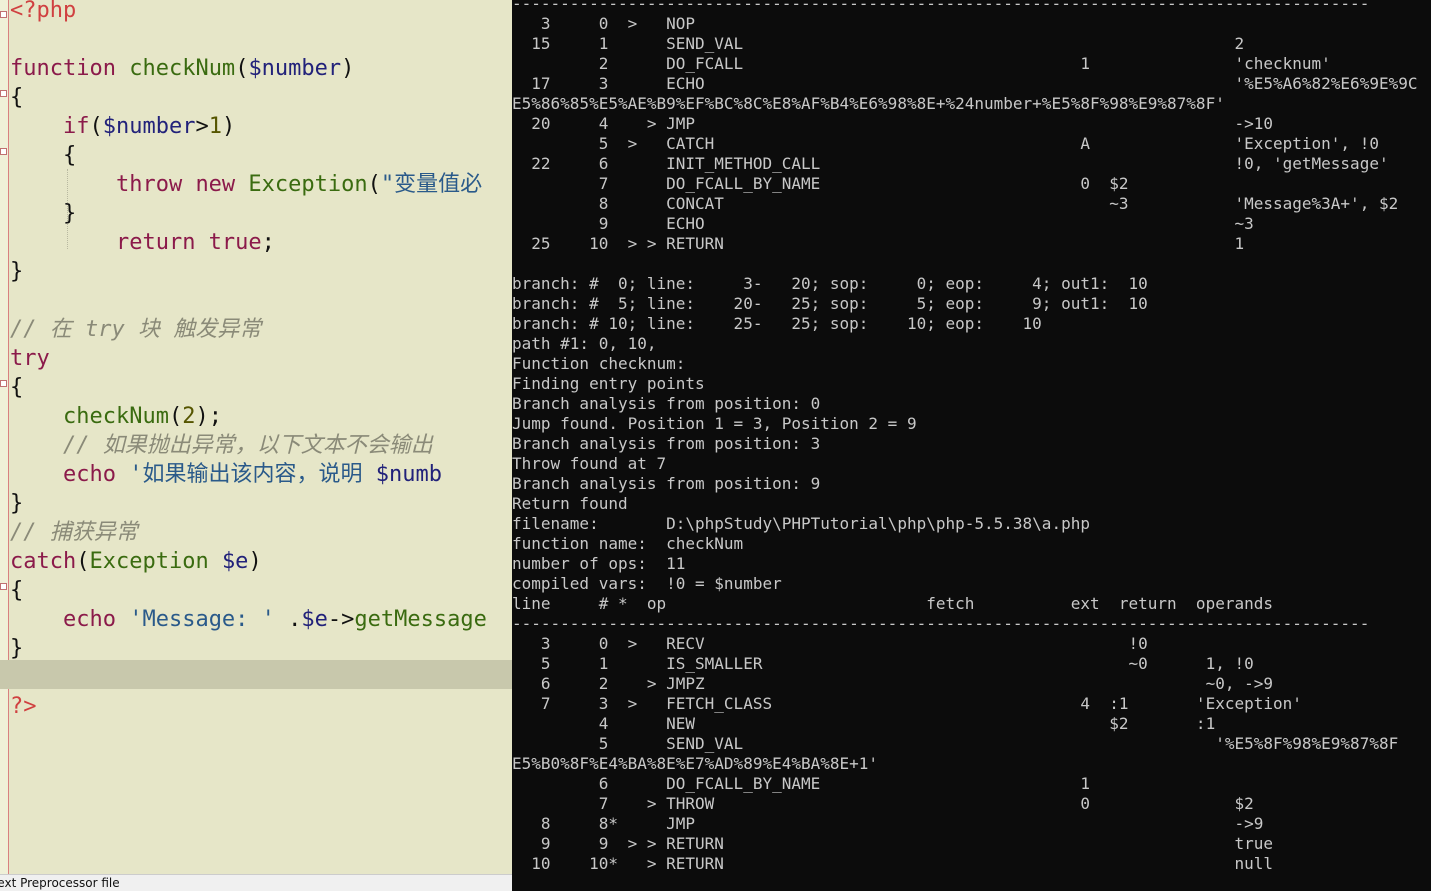 Image resolution: width=1431 pixels, height=891 pixels. What do you see at coordinates (122, 126) in the screenshot?
I see `code-line: if($number>1)` at bounding box center [122, 126].